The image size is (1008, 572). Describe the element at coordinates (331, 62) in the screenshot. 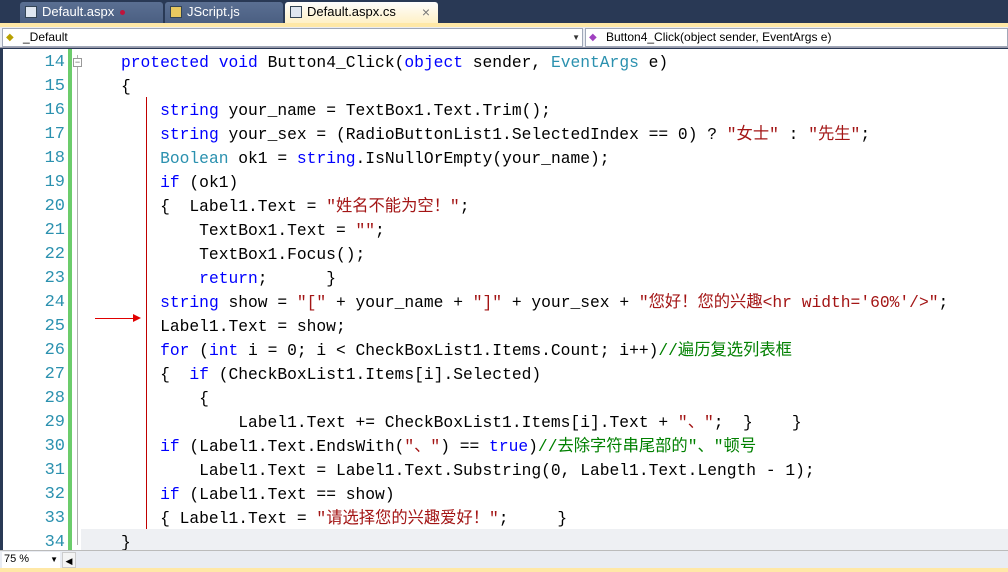

I see `plain-token: Button4_Click(` at that location.